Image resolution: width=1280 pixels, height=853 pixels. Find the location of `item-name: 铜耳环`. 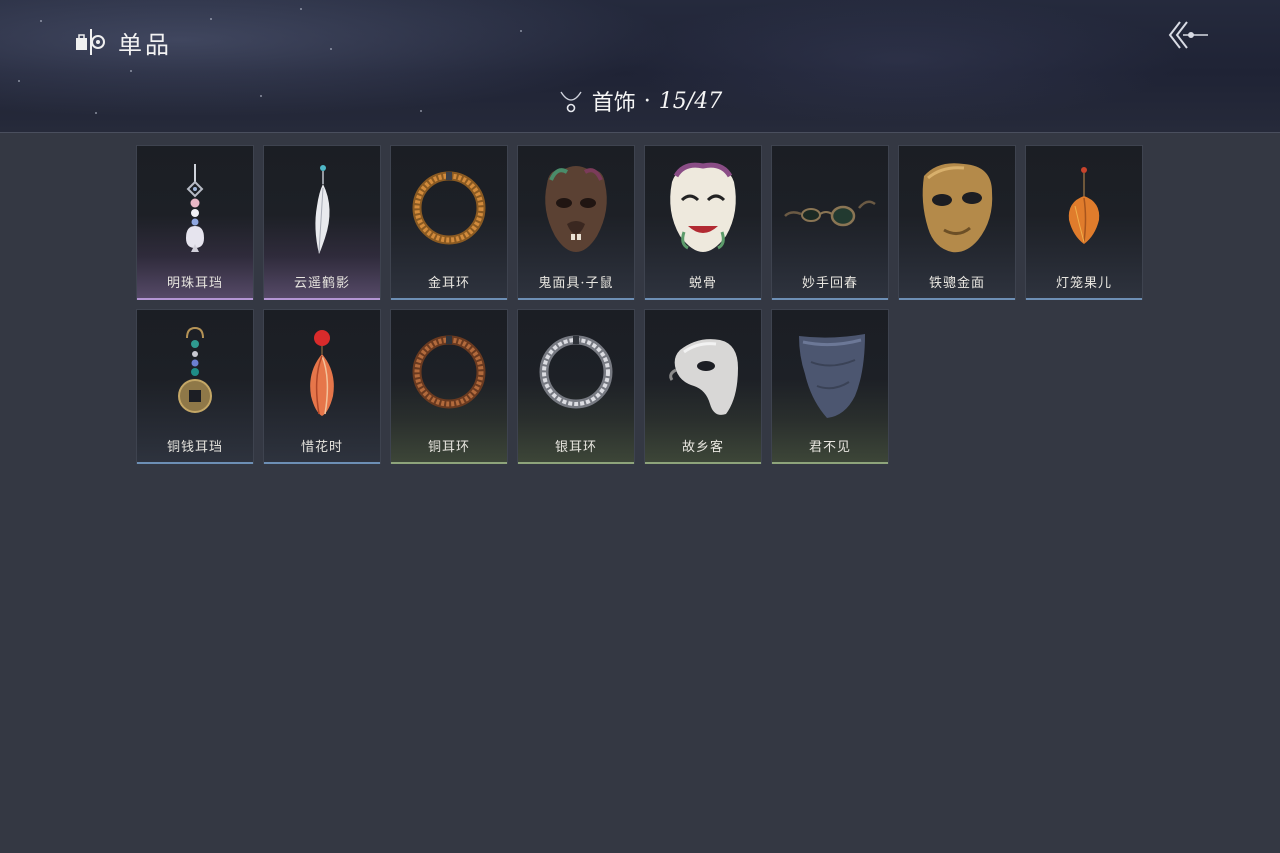

item-name: 铜耳环 is located at coordinates (448, 447).